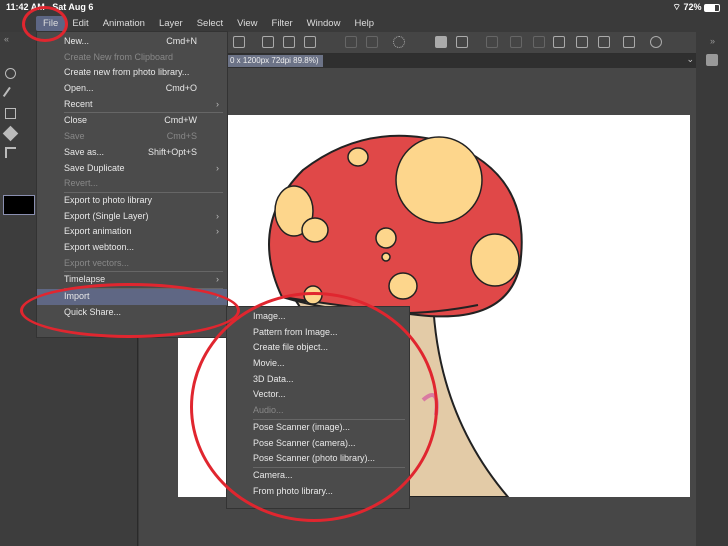 The image size is (728, 546). What do you see at coordinates (78, 103) in the screenshot?
I see `menu-item-label: Recent` at bounding box center [78, 103].